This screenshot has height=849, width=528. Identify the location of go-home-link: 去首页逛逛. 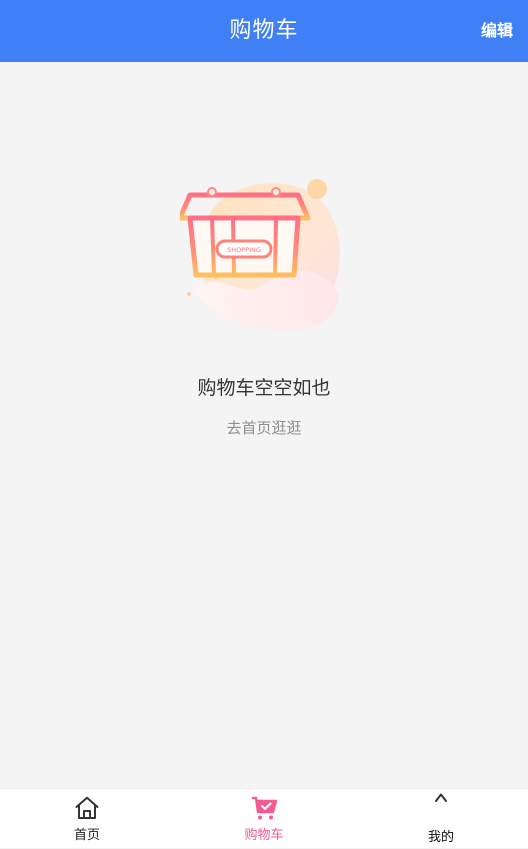
(264, 428).